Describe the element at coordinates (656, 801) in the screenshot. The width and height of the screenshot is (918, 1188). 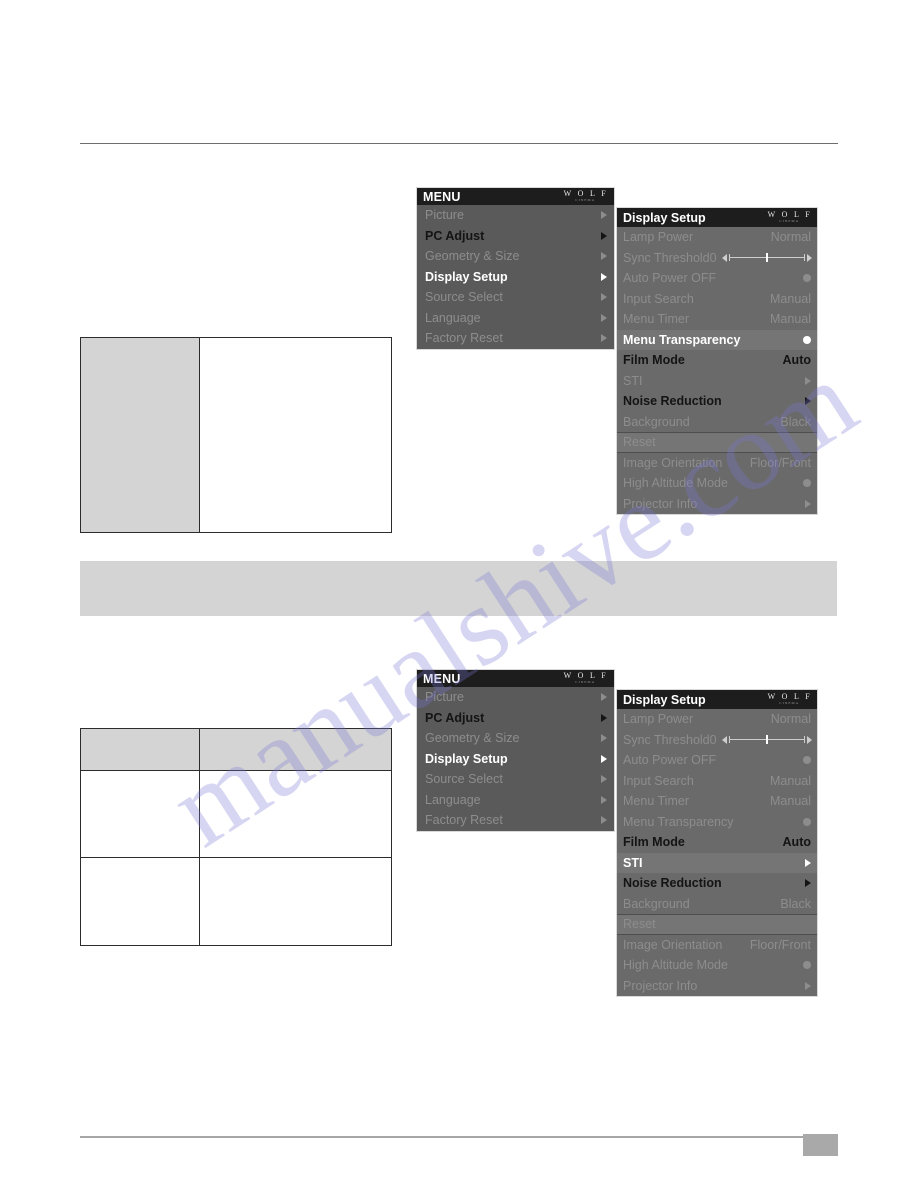
I see `menu-item-label: Menu Timer` at that location.